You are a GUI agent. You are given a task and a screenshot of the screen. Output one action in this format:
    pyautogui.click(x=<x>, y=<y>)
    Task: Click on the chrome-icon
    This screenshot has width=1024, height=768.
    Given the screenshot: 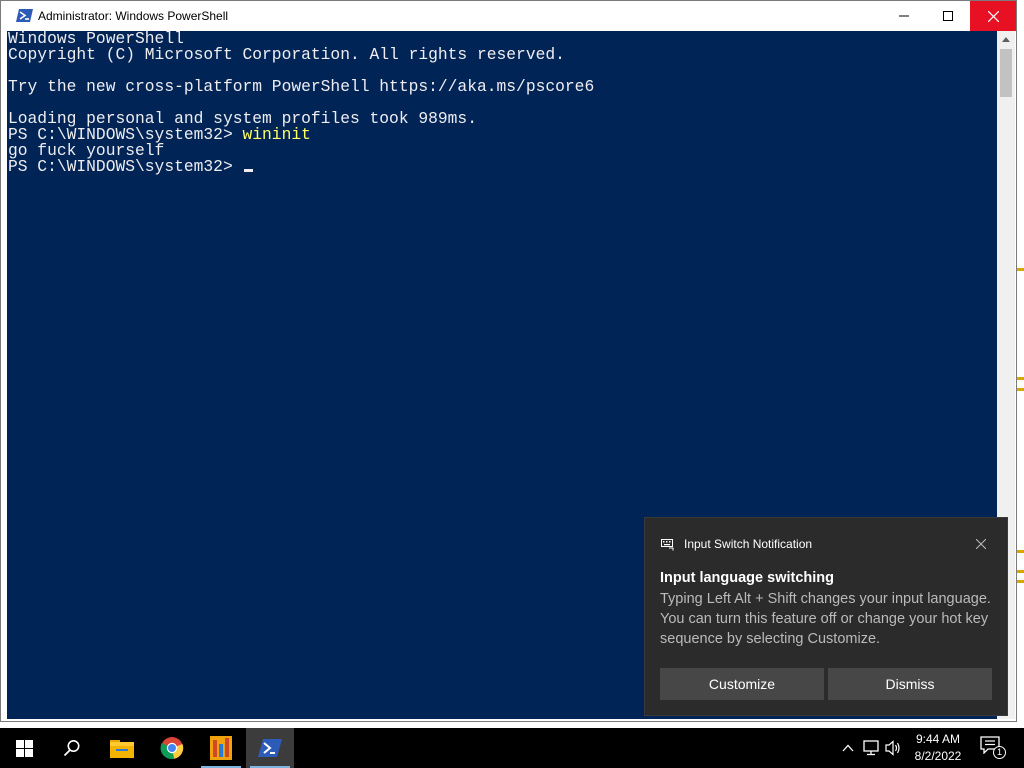 What is the action you would take?
    pyautogui.click(x=172, y=748)
    